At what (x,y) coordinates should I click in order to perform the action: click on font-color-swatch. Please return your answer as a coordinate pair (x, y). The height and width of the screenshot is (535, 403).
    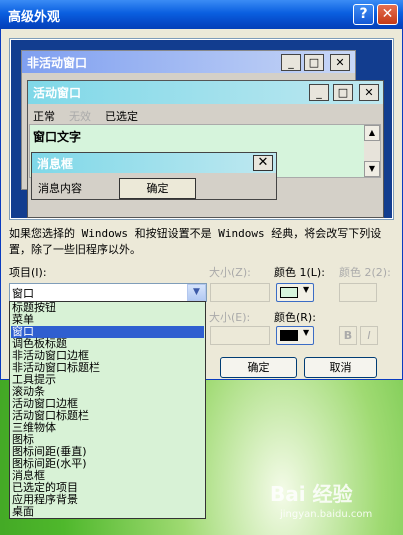
    Looking at the image, I should click on (289, 335).